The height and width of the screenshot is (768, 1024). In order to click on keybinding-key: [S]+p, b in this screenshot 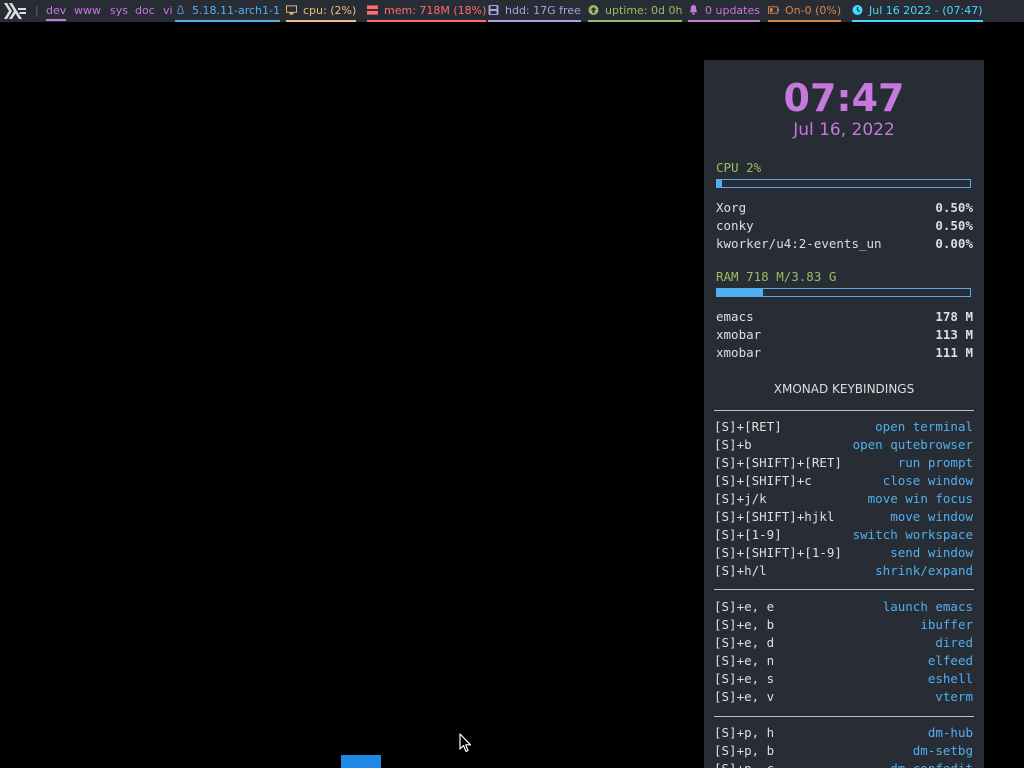, I will do `click(744, 750)`.